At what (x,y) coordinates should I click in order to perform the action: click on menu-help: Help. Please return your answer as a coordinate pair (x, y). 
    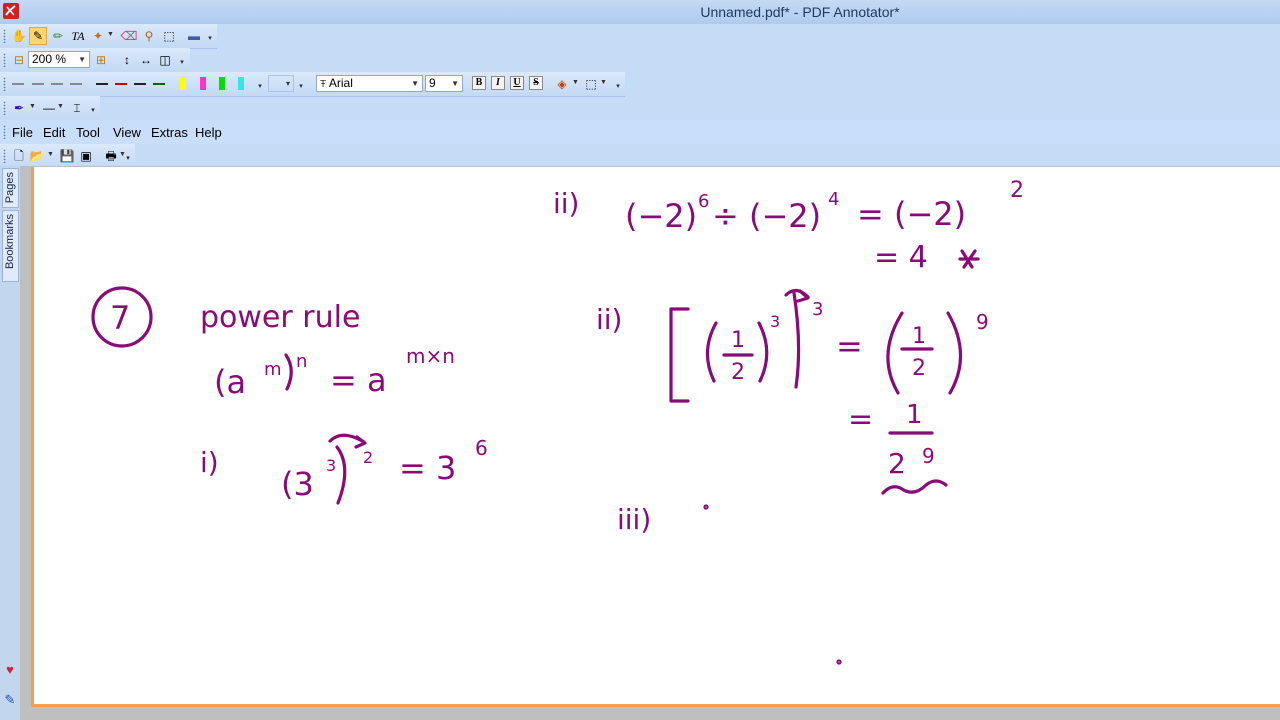
    Looking at the image, I should click on (208, 132).